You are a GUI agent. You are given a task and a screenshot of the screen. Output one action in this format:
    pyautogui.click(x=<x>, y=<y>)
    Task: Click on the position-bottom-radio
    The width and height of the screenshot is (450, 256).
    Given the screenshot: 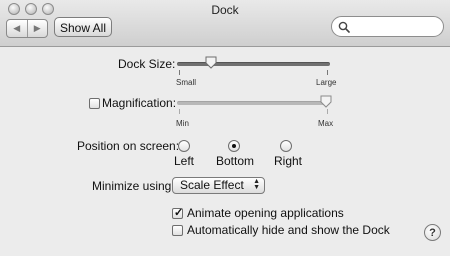 What is the action you would take?
    pyautogui.click(x=234, y=146)
    